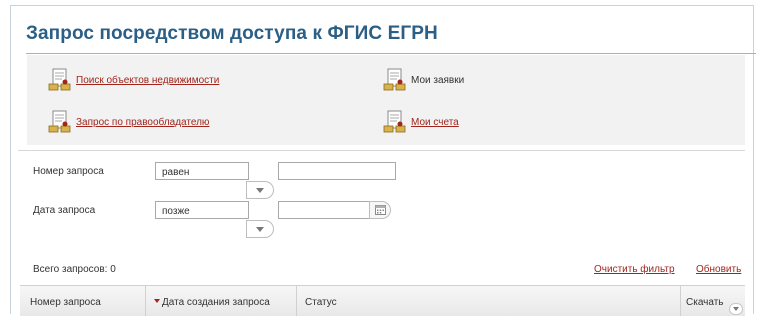 Image resolution: width=760 pixels, height=316 pixels. What do you see at coordinates (232, 33) in the screenshot?
I see `page-title: Запрос посредством доступа к ФГИС ЕГРН` at bounding box center [232, 33].